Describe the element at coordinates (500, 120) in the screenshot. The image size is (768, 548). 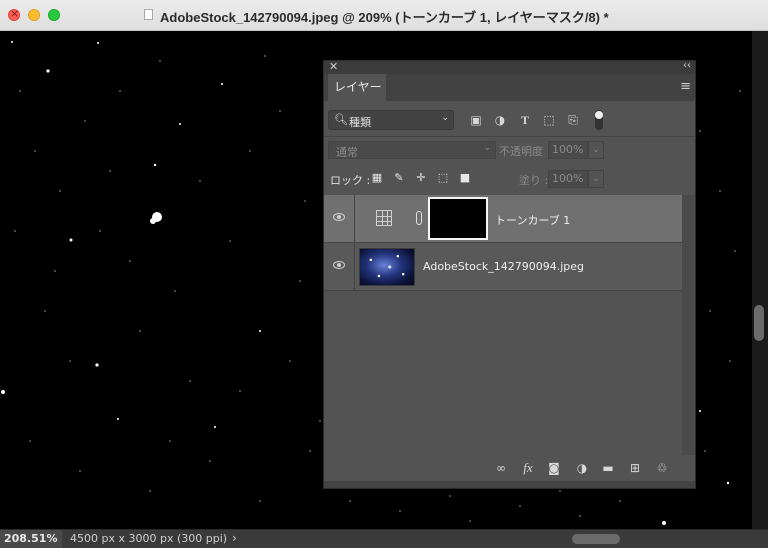
I see `adjustment-filter-icon: ◑` at that location.